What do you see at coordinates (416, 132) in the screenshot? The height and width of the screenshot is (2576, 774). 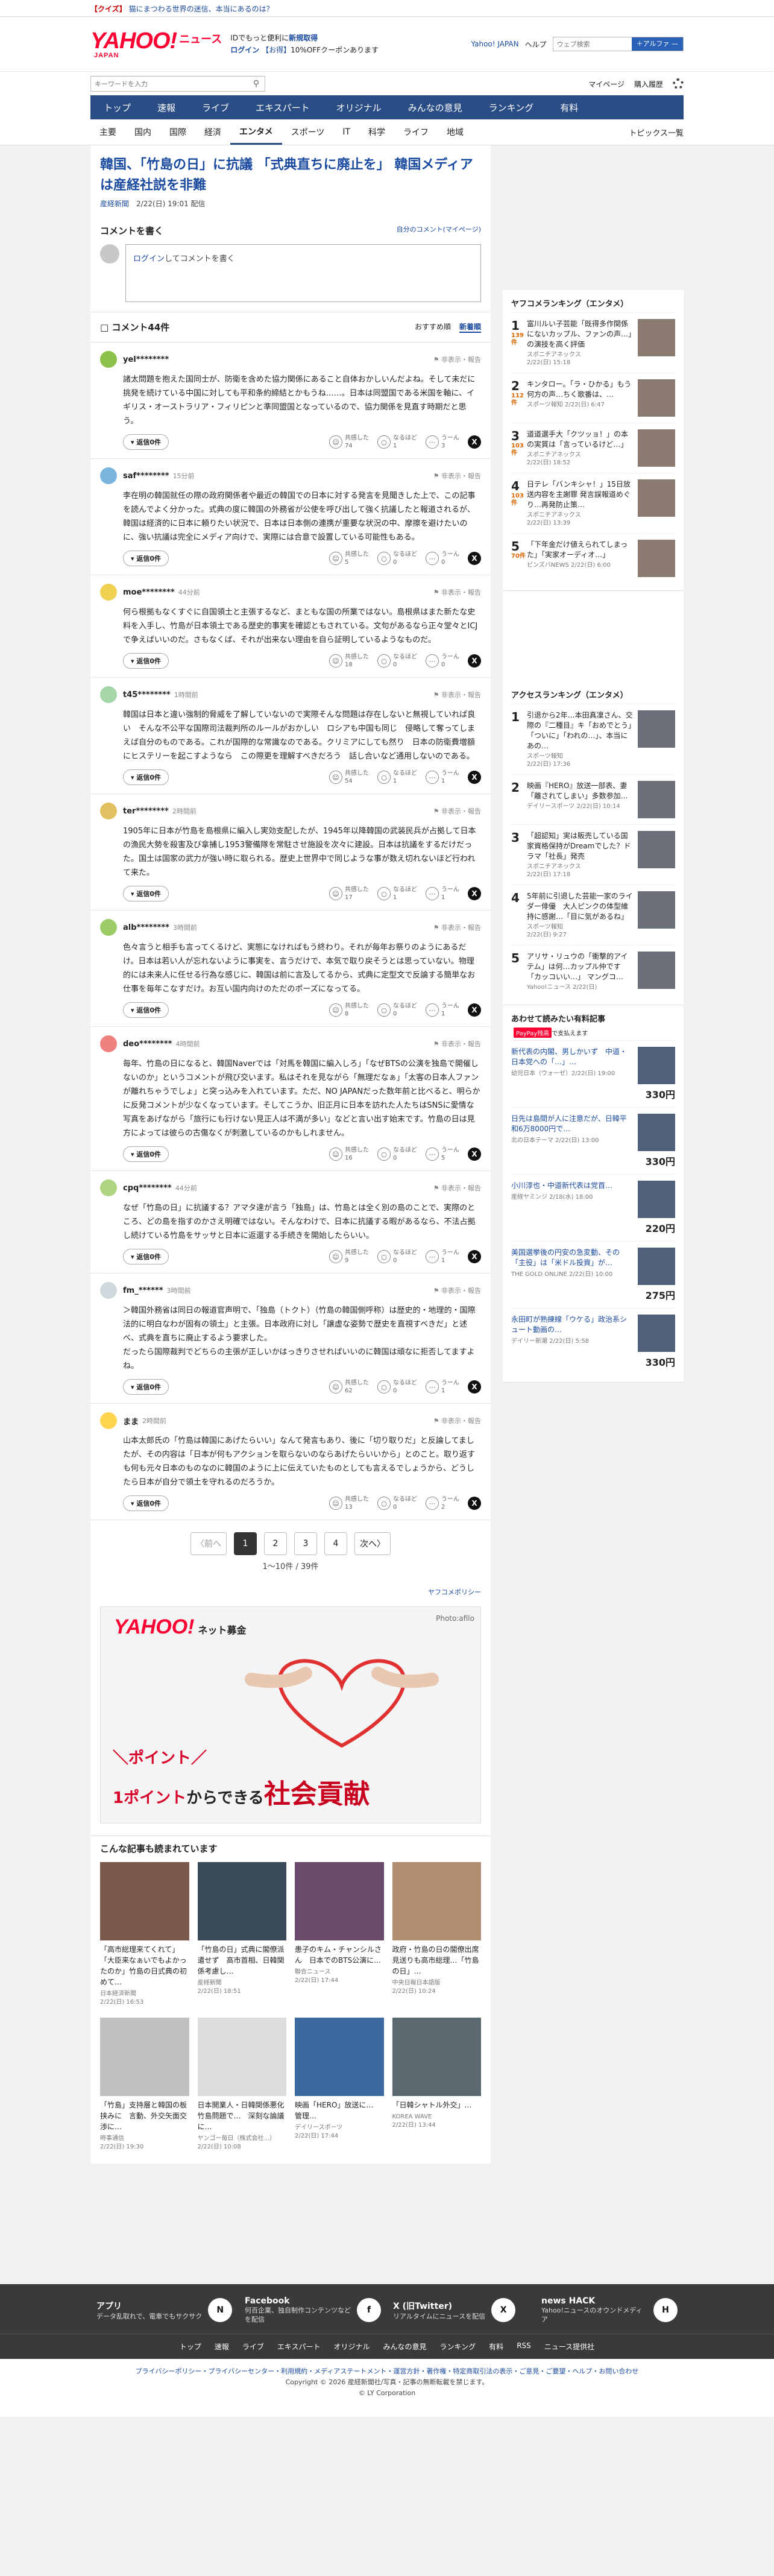 I see `category-tab: ライフ` at bounding box center [416, 132].